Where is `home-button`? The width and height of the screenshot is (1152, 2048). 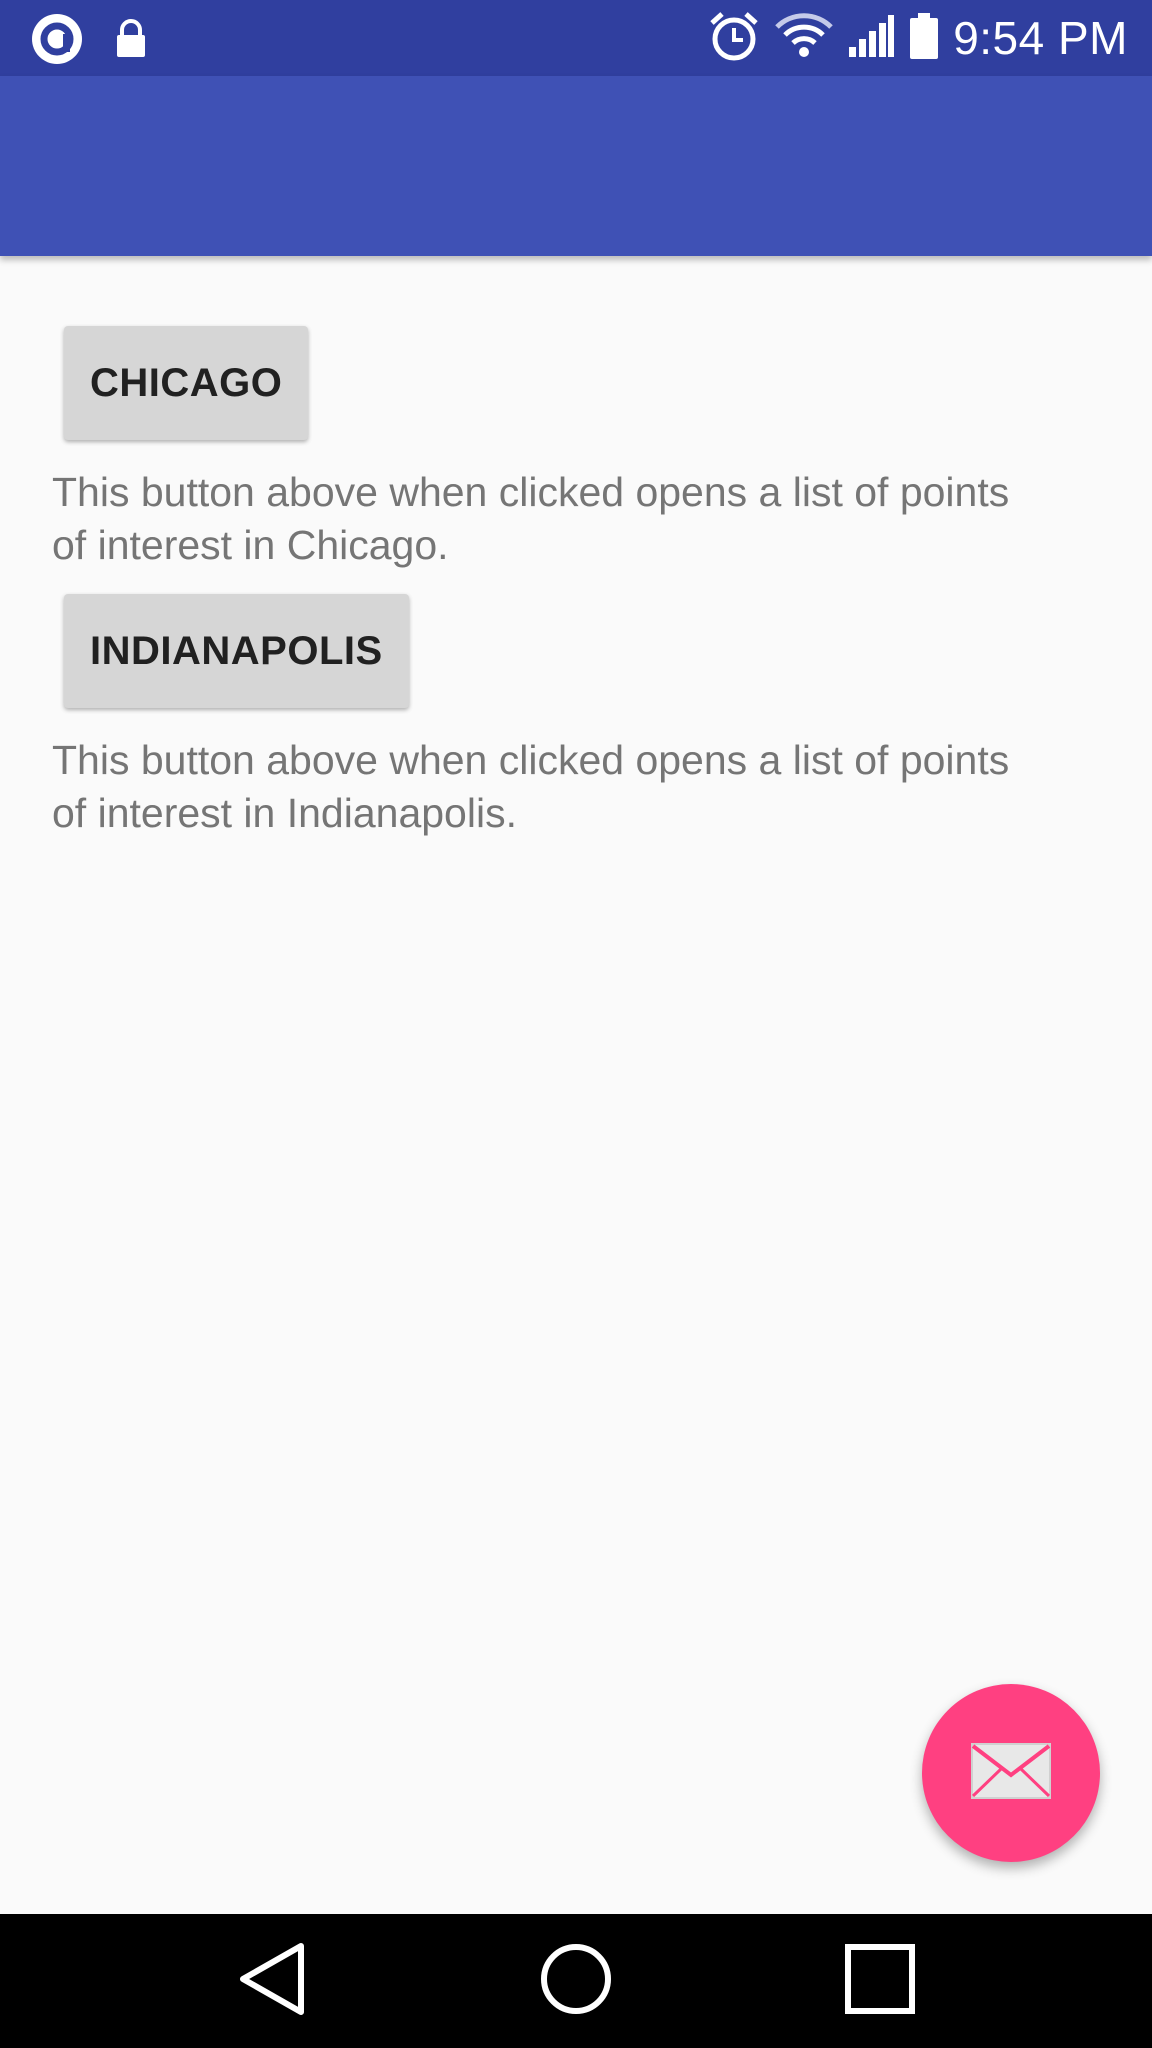 home-button is located at coordinates (576, 1981).